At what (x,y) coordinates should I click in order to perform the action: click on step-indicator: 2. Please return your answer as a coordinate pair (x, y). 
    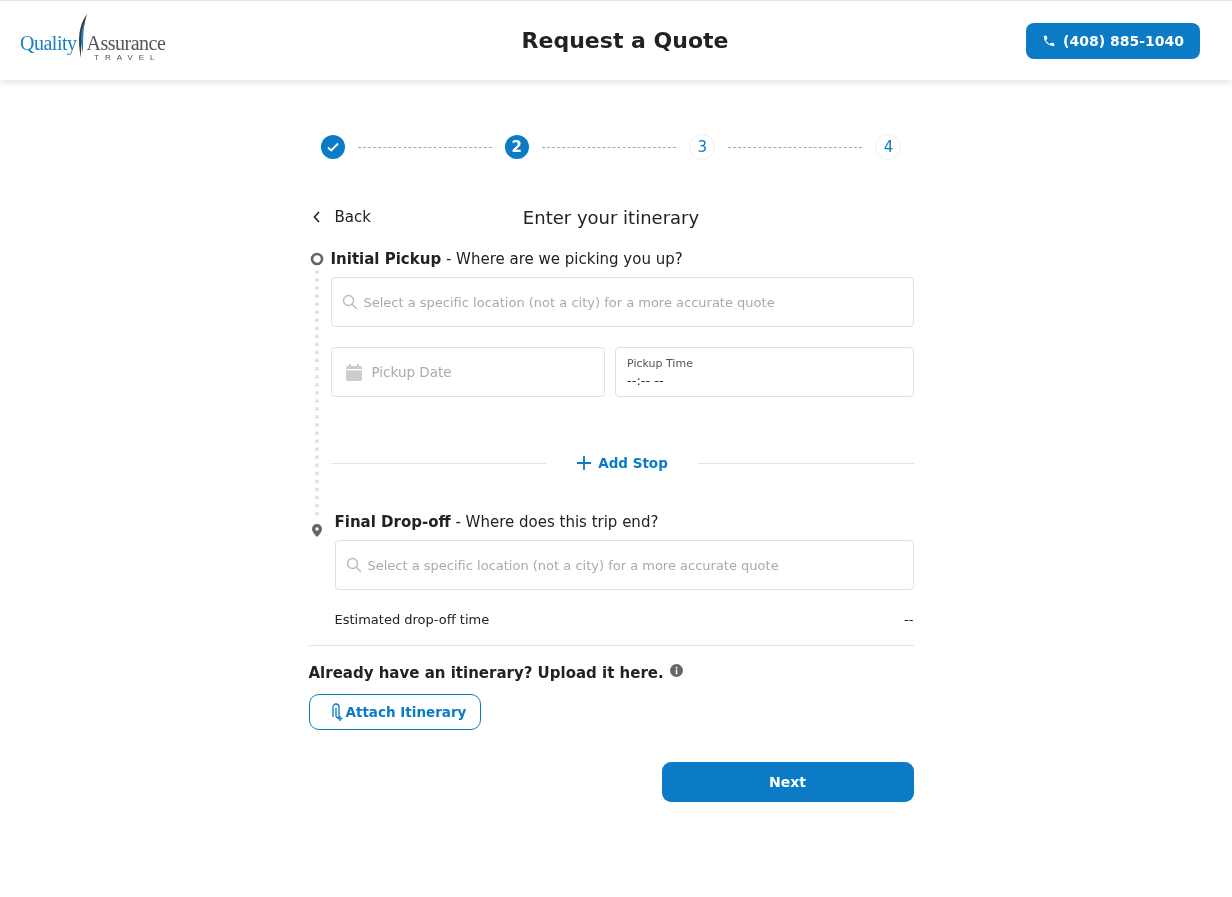
    Looking at the image, I should click on (516, 147).